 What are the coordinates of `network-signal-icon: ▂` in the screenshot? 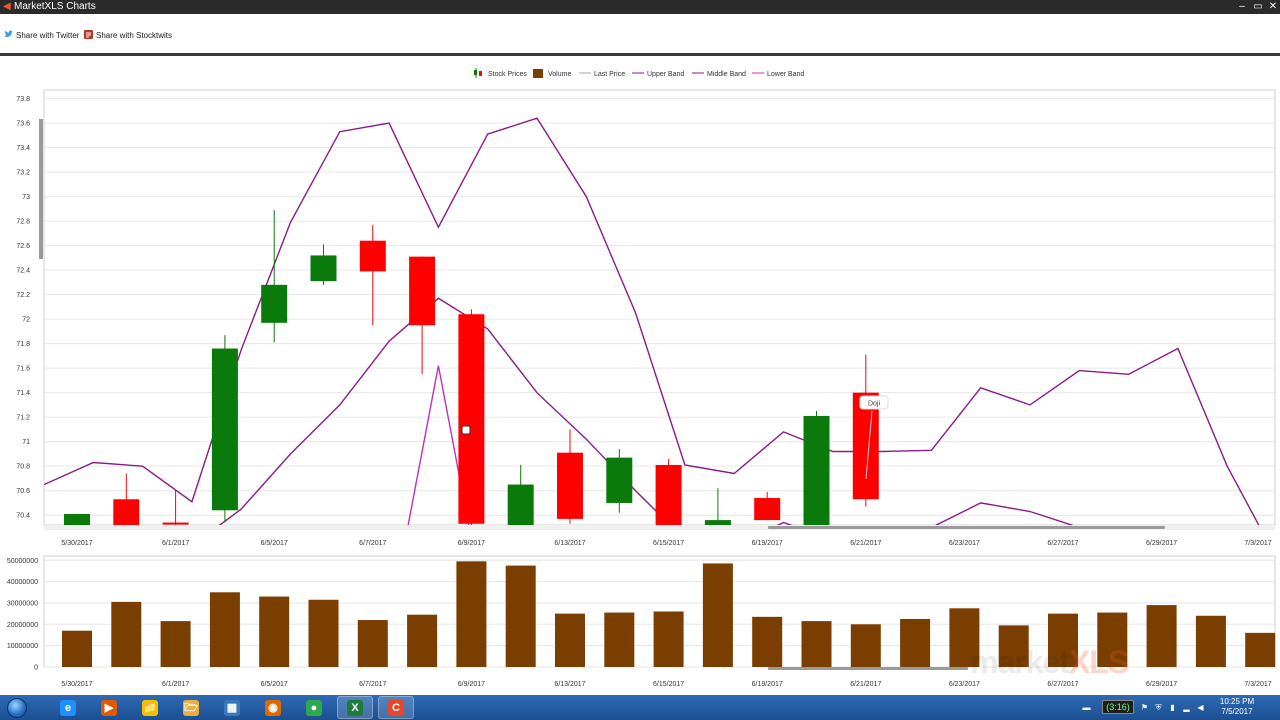 It's located at (1186, 707).